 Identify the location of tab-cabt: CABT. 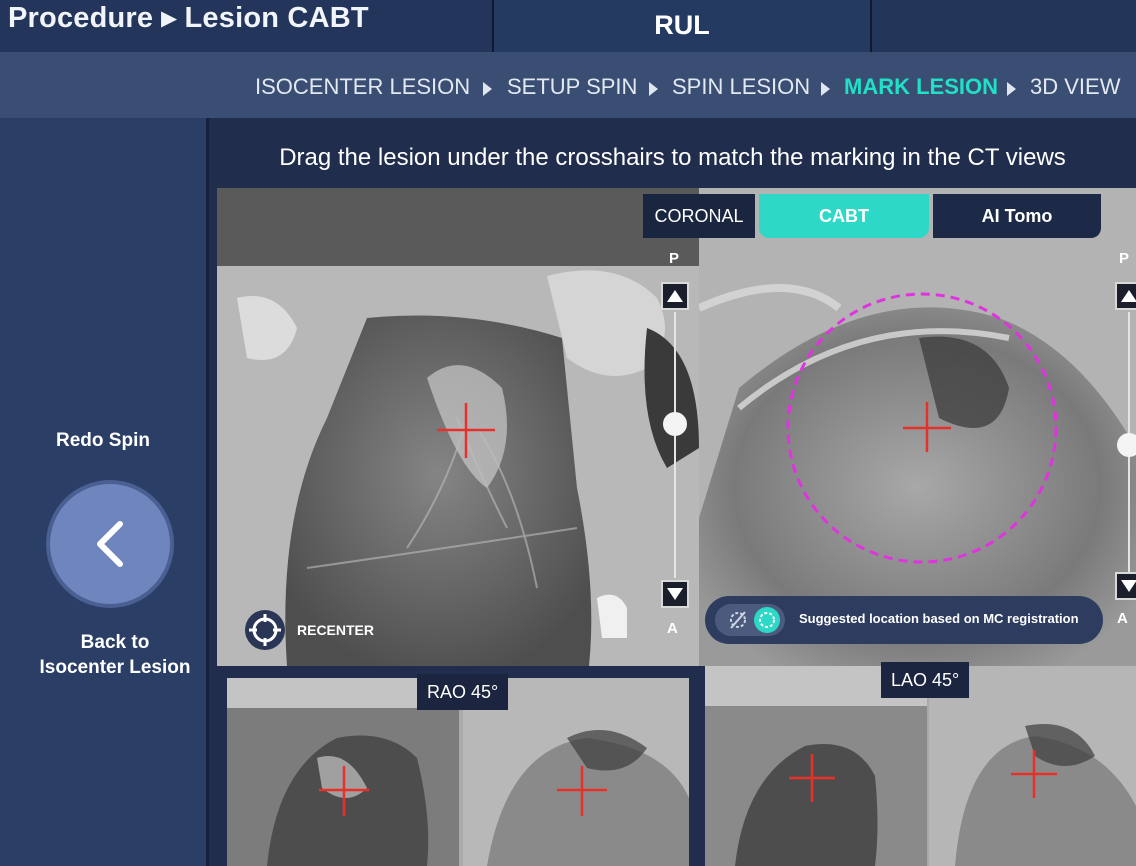
(844, 216).